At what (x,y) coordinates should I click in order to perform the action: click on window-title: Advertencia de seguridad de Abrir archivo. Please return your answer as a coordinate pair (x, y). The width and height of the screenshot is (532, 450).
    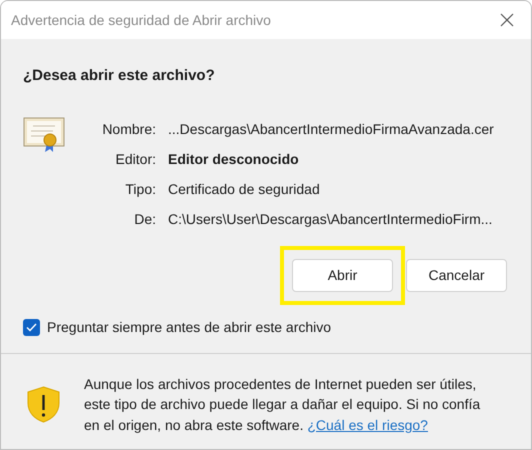
    Looking at the image, I should click on (141, 20).